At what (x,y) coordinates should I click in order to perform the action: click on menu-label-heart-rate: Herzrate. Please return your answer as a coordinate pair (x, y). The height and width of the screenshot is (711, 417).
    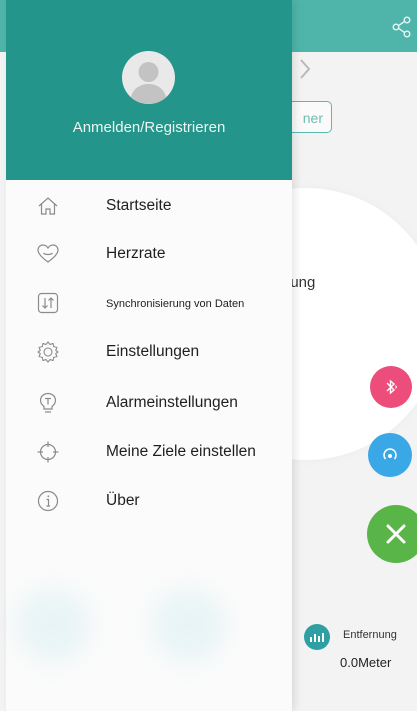
    Looking at the image, I should click on (136, 253).